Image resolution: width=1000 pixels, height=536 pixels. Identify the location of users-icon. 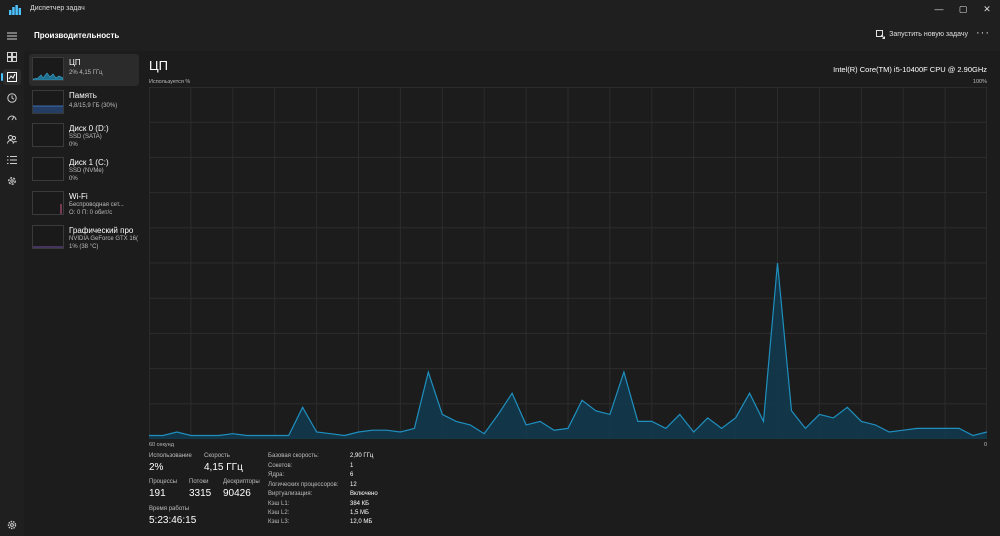
(12, 139).